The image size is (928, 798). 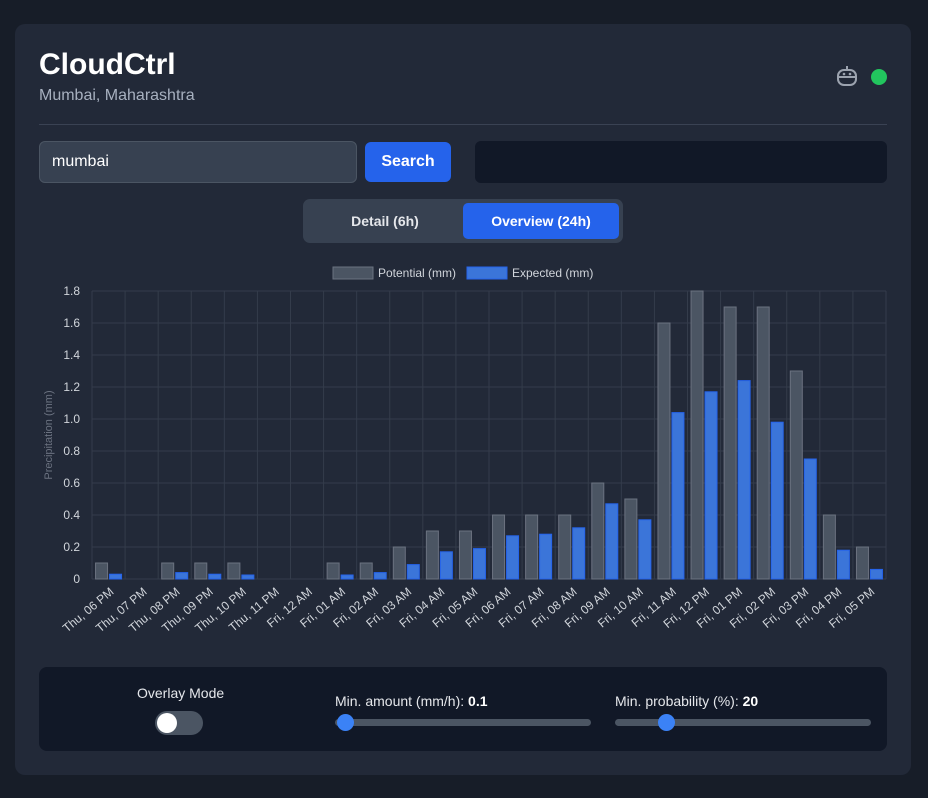 What do you see at coordinates (107, 64) in the screenshot?
I see `app-title: CloudCtrl` at bounding box center [107, 64].